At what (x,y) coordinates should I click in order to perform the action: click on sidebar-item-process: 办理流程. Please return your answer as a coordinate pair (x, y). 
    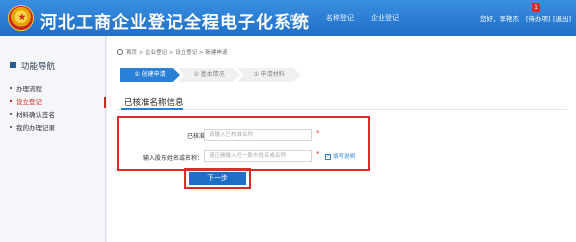
    Looking at the image, I should click on (53, 89).